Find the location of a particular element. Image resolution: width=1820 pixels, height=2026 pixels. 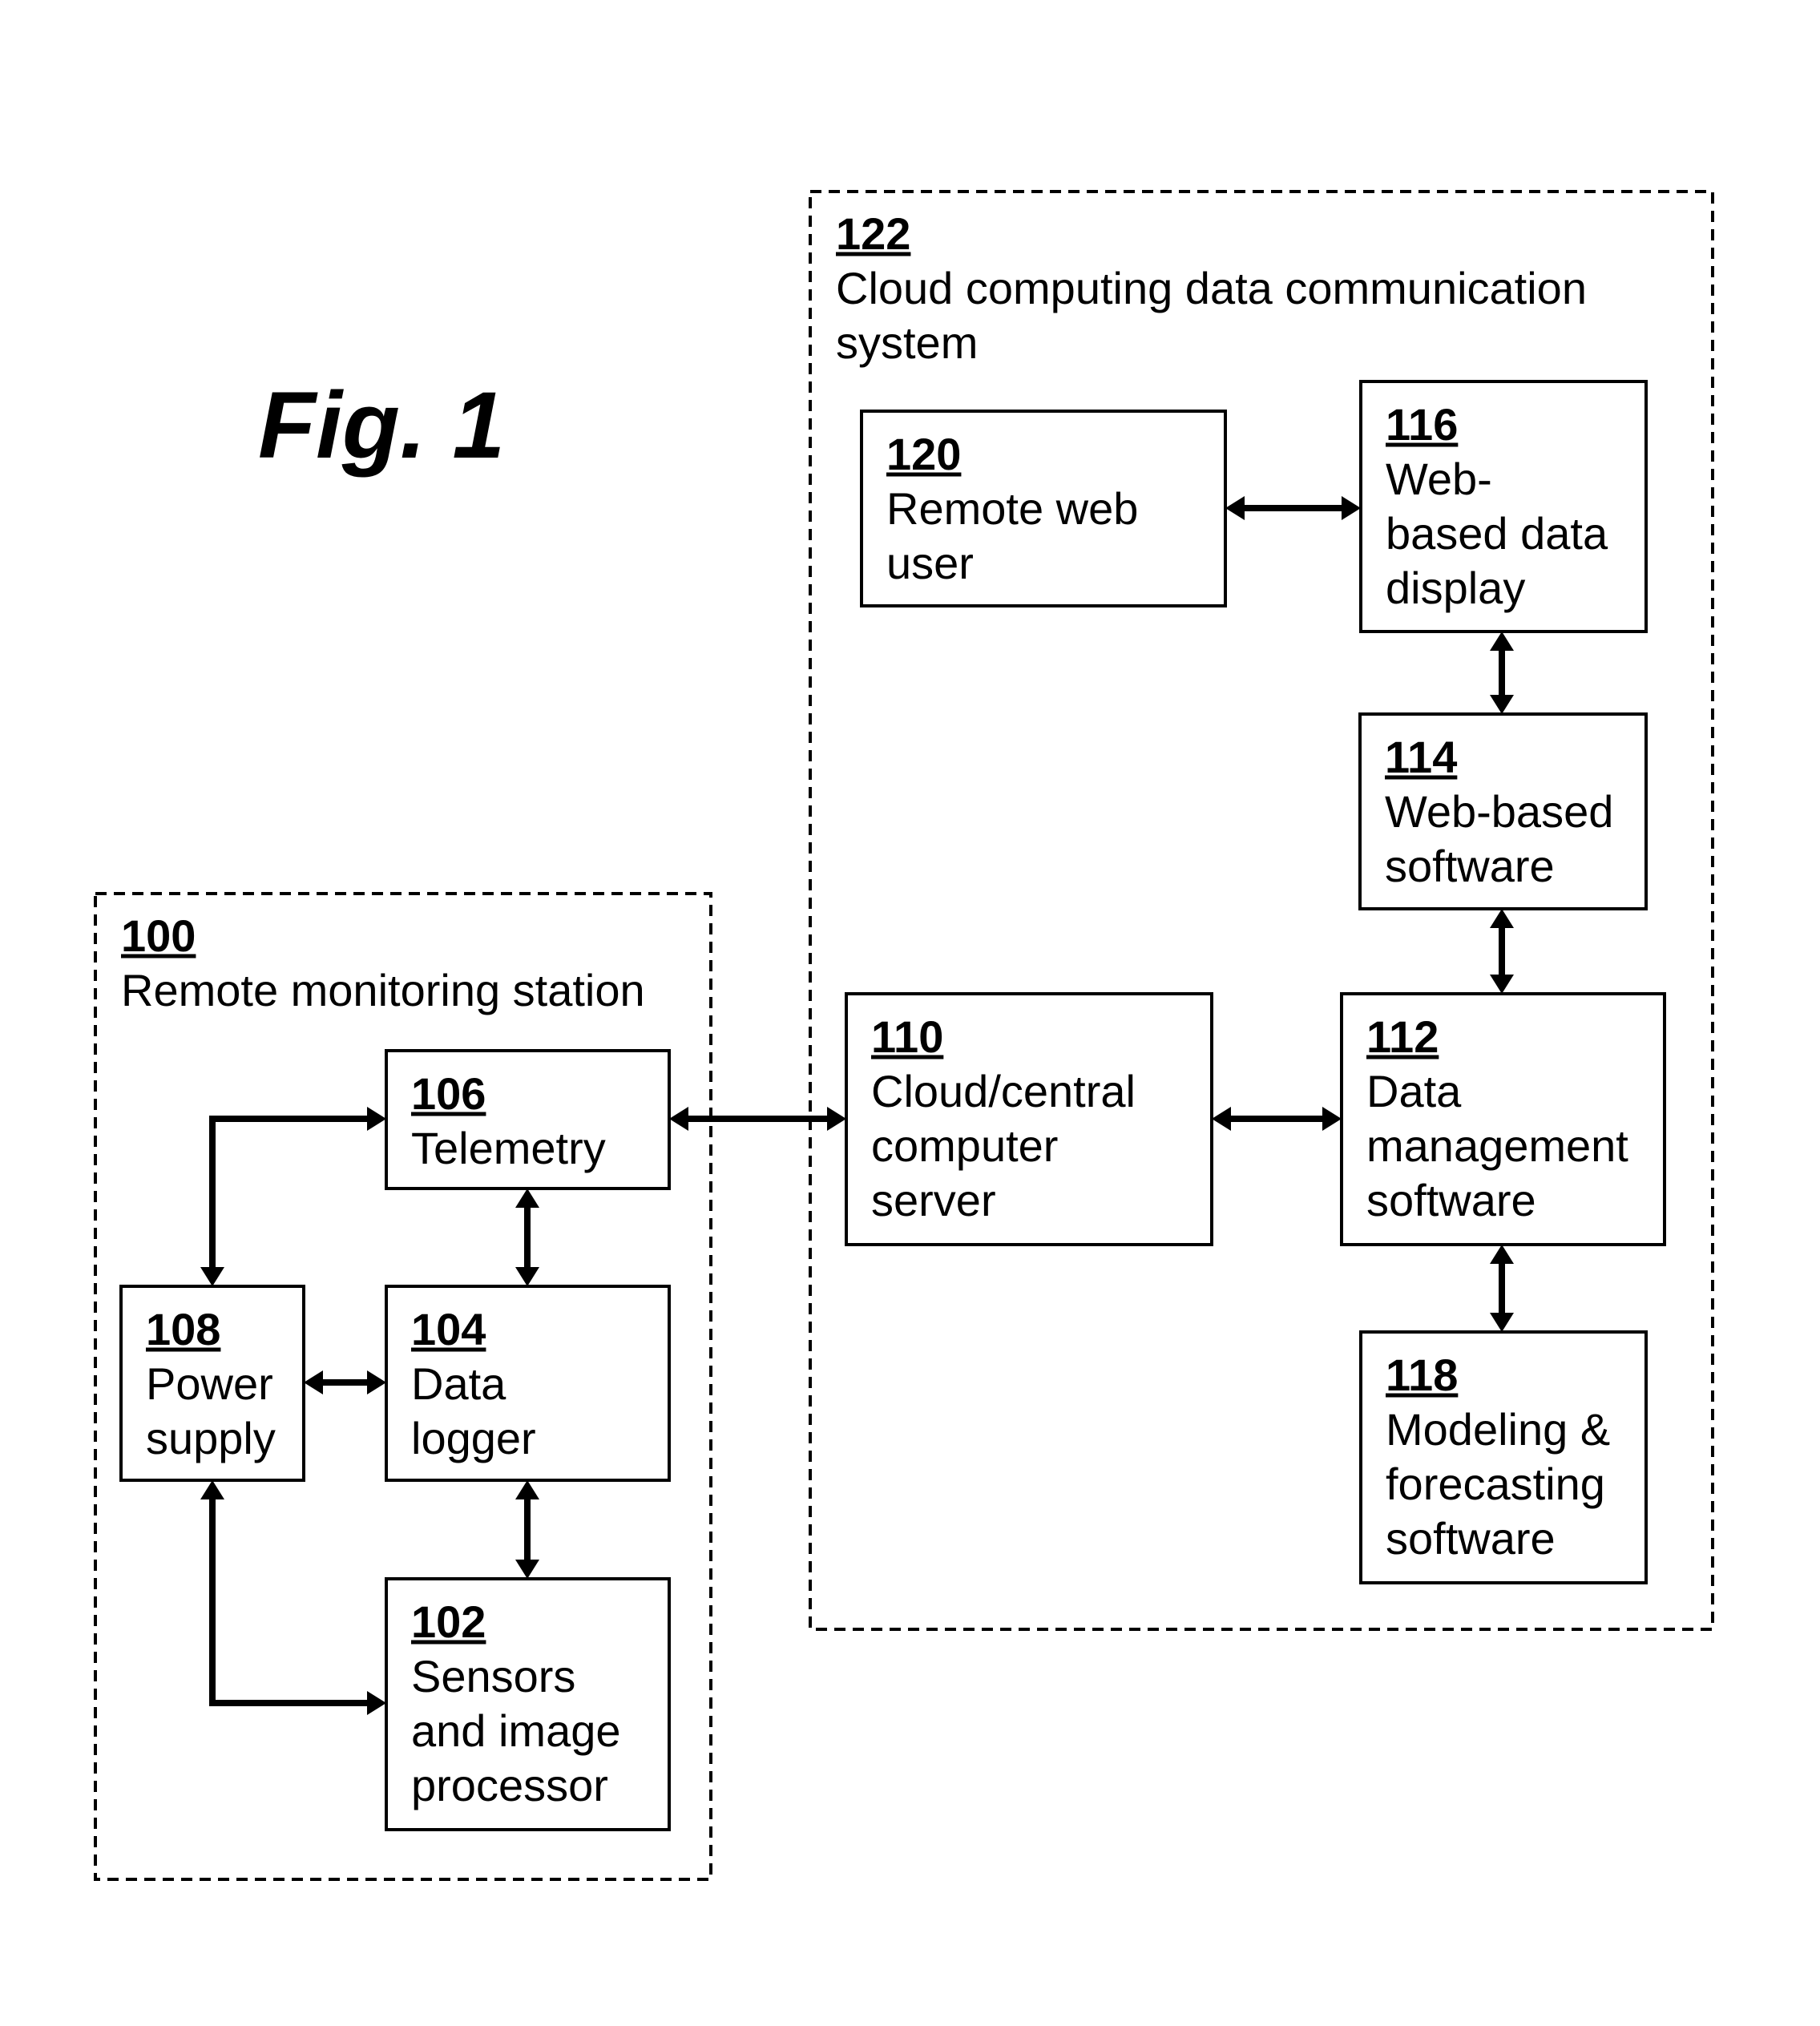

block-102-label-line: Sensors is located at coordinates (493, 1676).